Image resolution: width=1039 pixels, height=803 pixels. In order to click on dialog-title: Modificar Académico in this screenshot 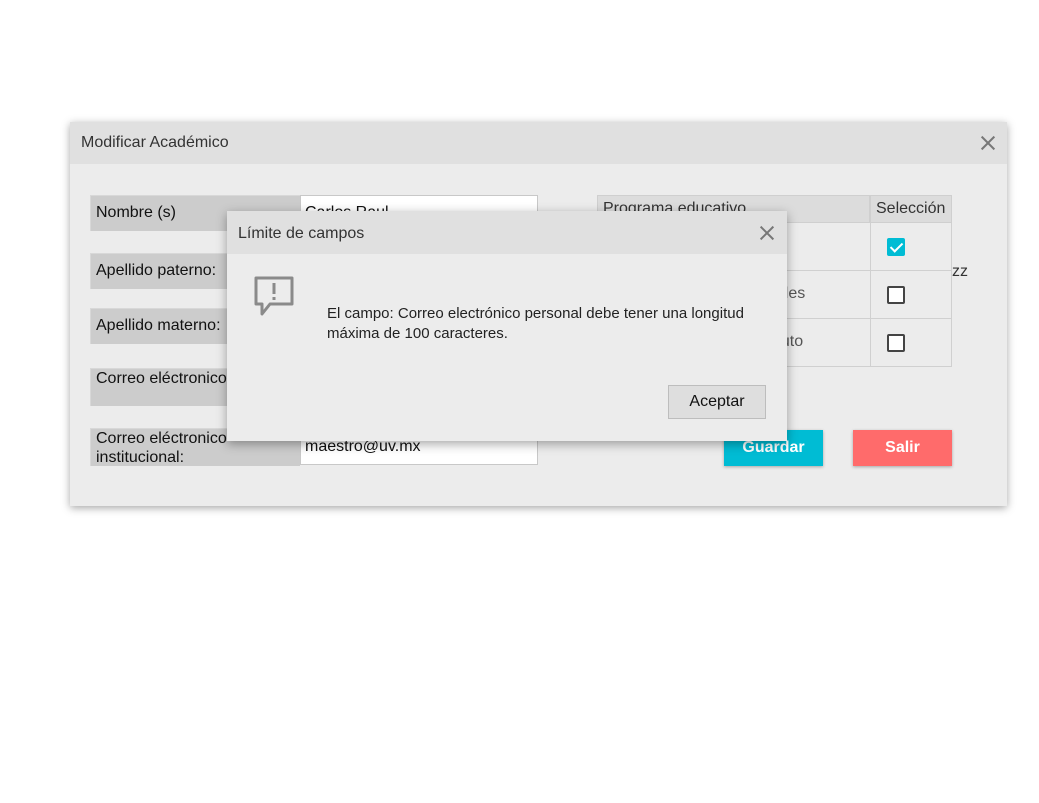, I will do `click(155, 142)`.